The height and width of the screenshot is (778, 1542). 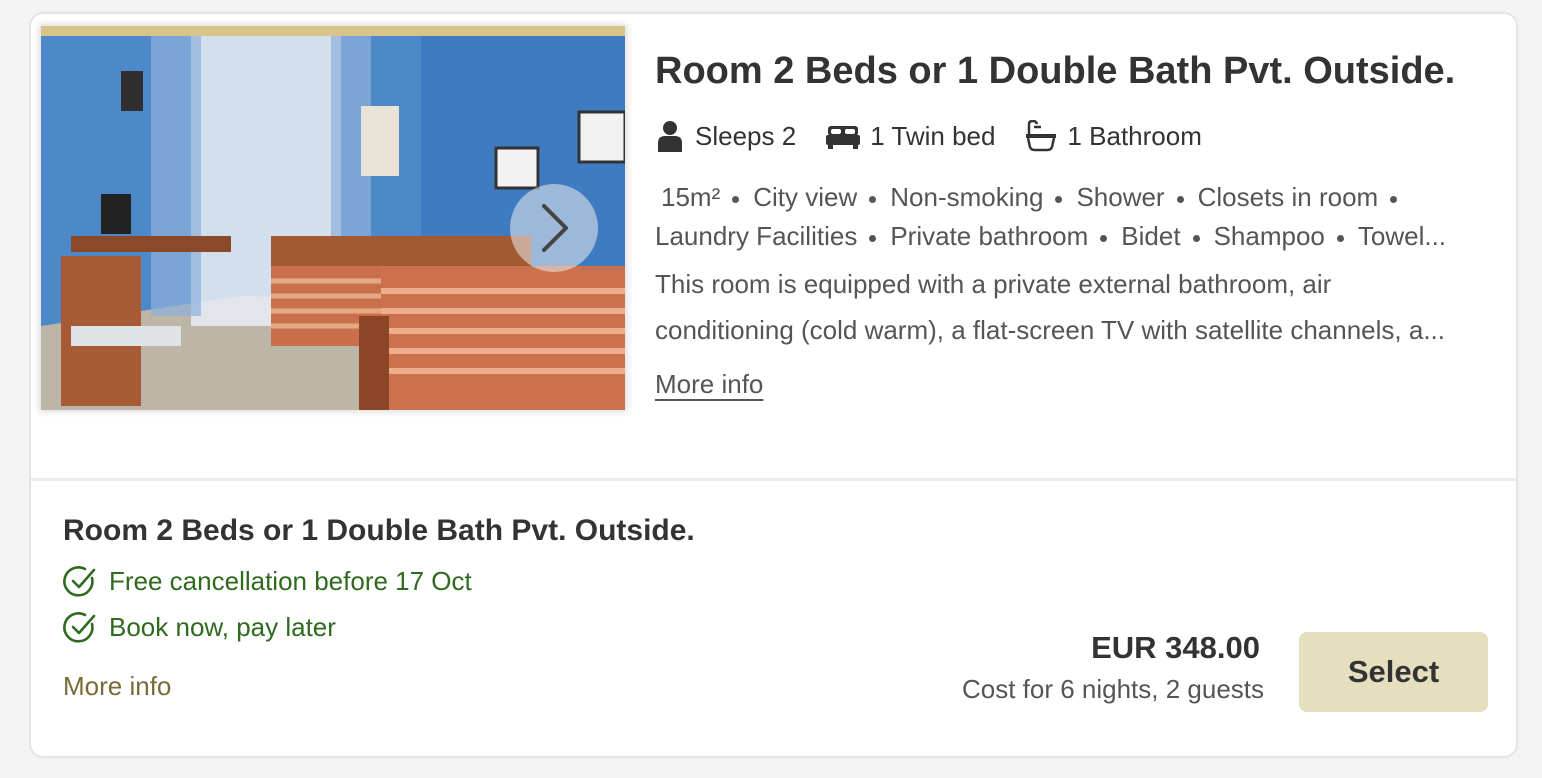 I want to click on amenity-shower: Shower, so click(x=1120, y=197).